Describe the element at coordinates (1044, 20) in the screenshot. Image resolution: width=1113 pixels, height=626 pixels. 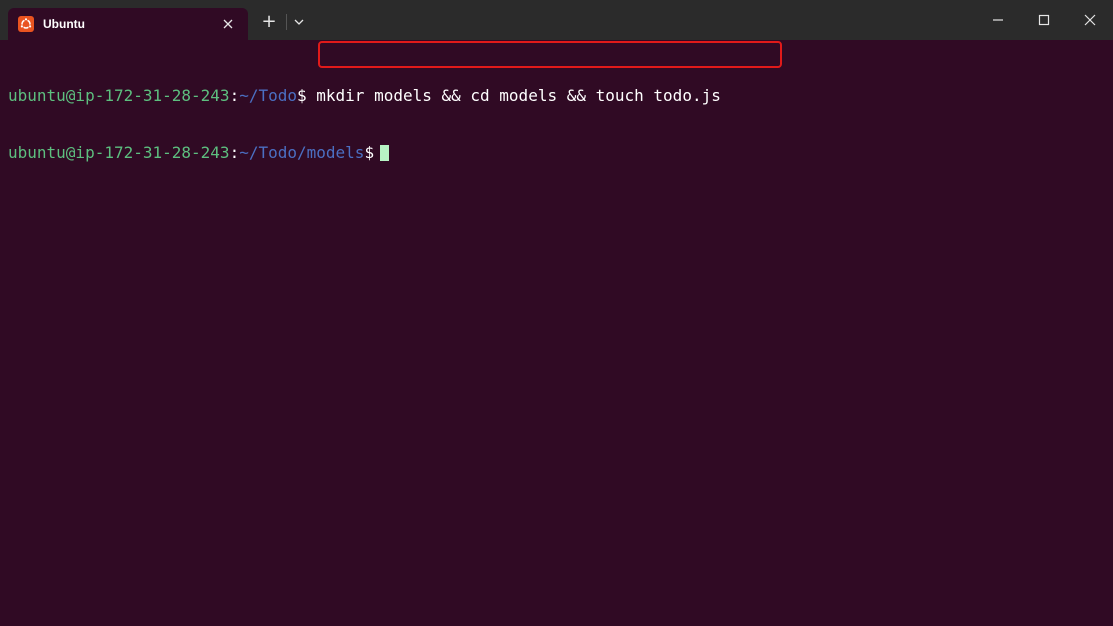
I see `maximize-icon` at that location.